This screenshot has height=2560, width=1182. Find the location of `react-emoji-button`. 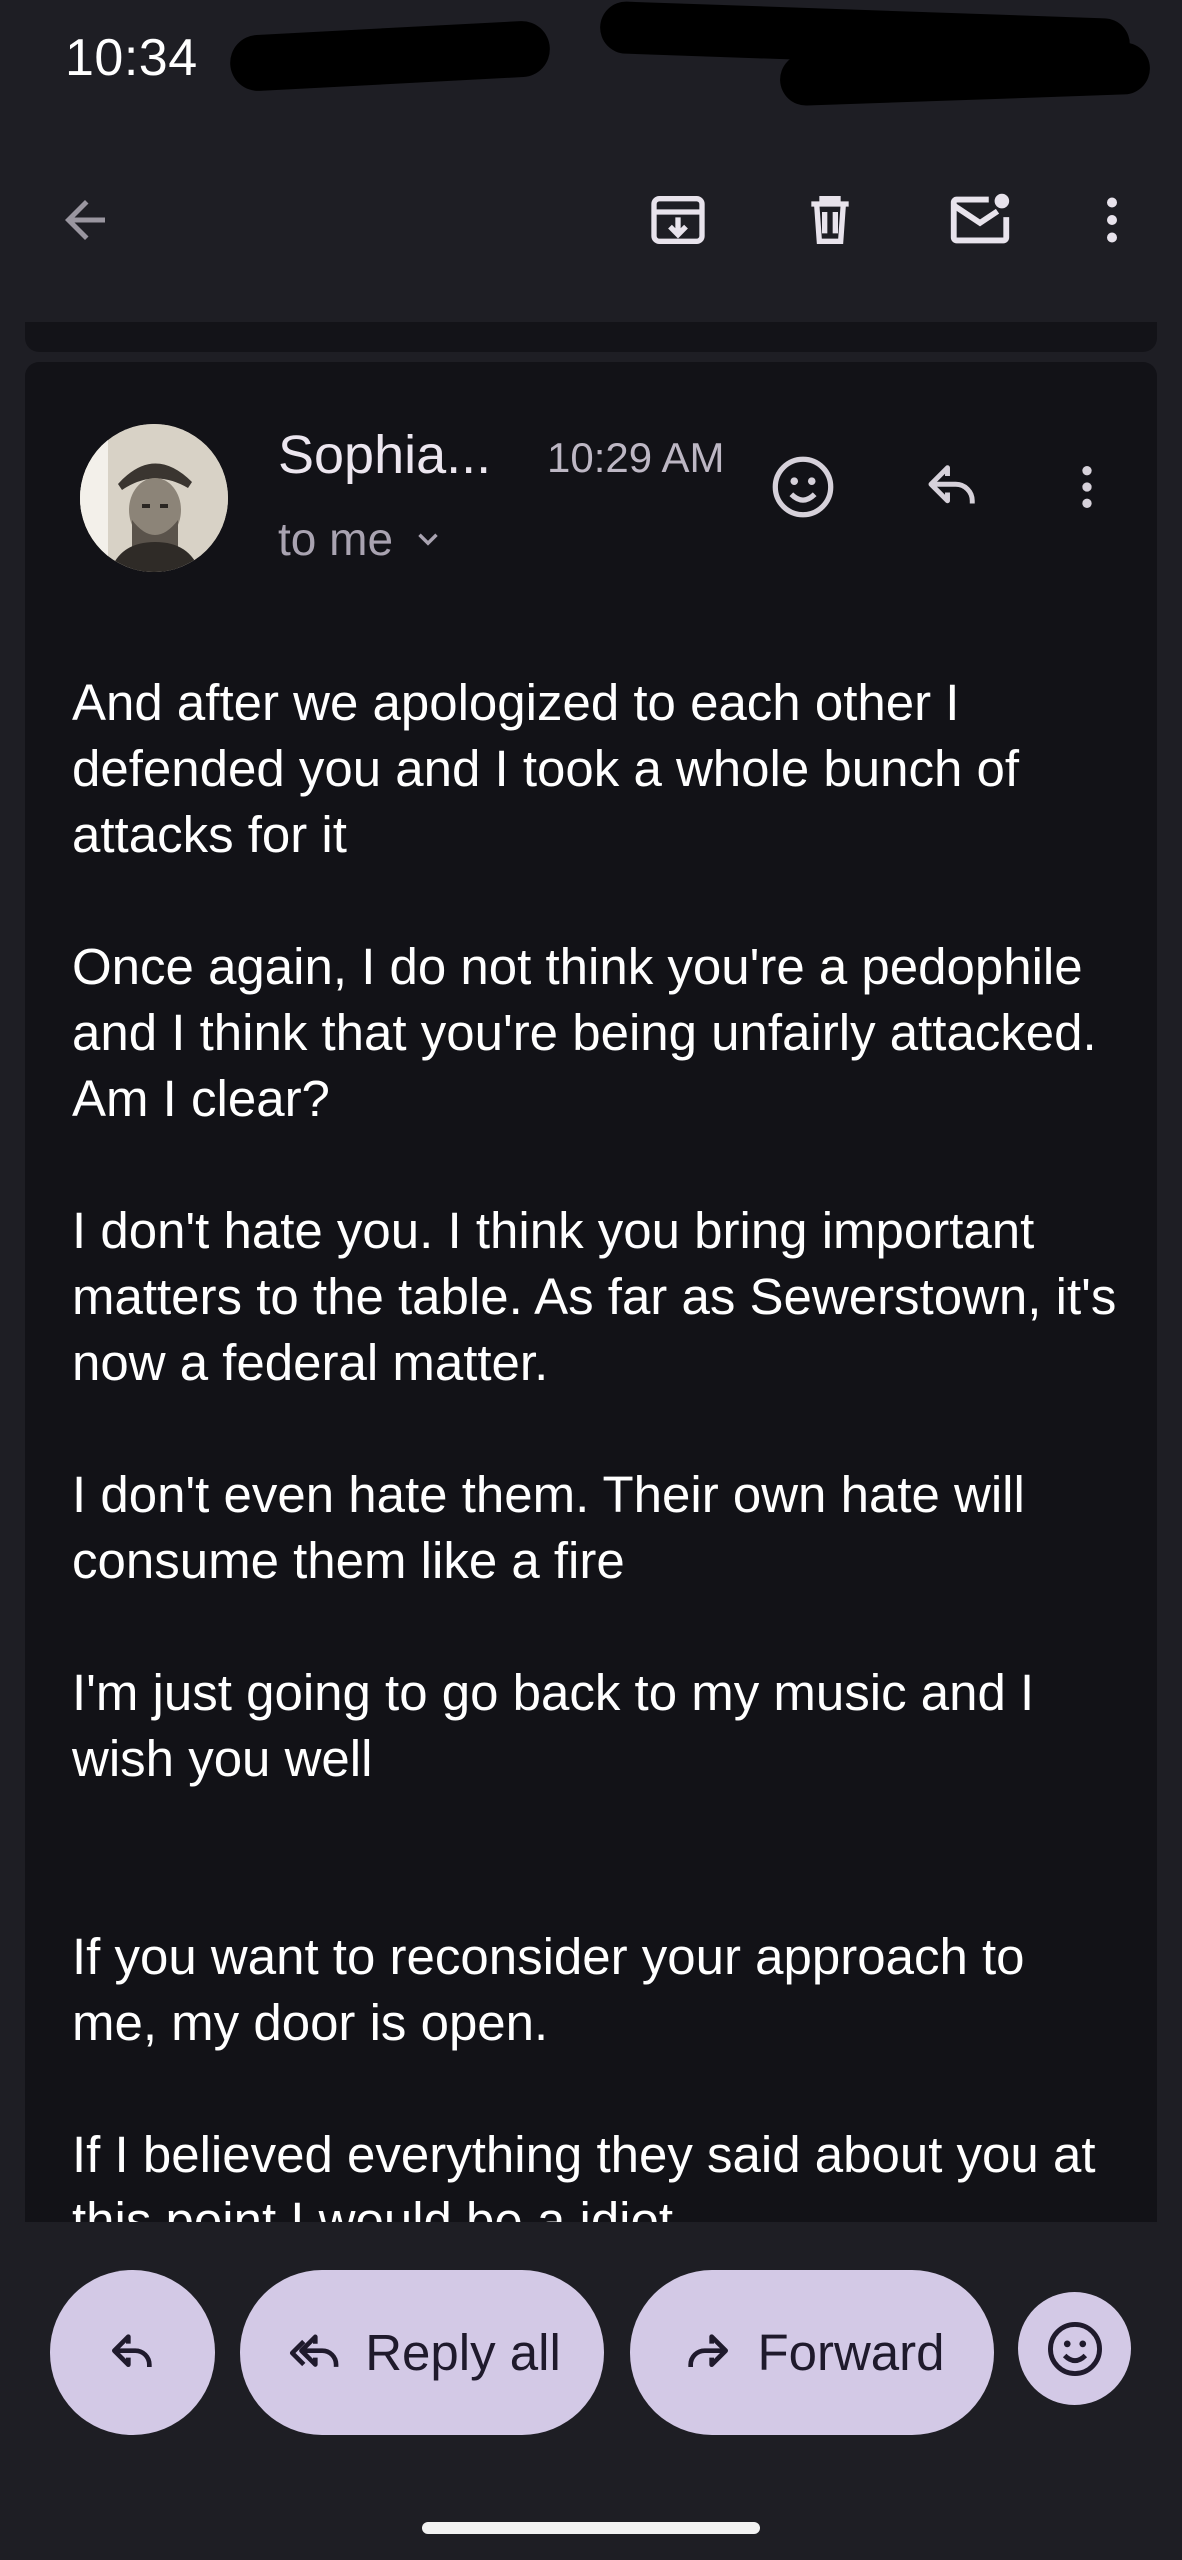

react-emoji-button is located at coordinates (803, 487).